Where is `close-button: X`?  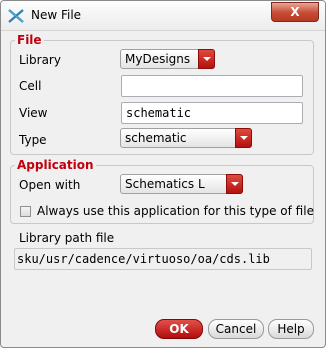 close-button: X is located at coordinates (295, 12).